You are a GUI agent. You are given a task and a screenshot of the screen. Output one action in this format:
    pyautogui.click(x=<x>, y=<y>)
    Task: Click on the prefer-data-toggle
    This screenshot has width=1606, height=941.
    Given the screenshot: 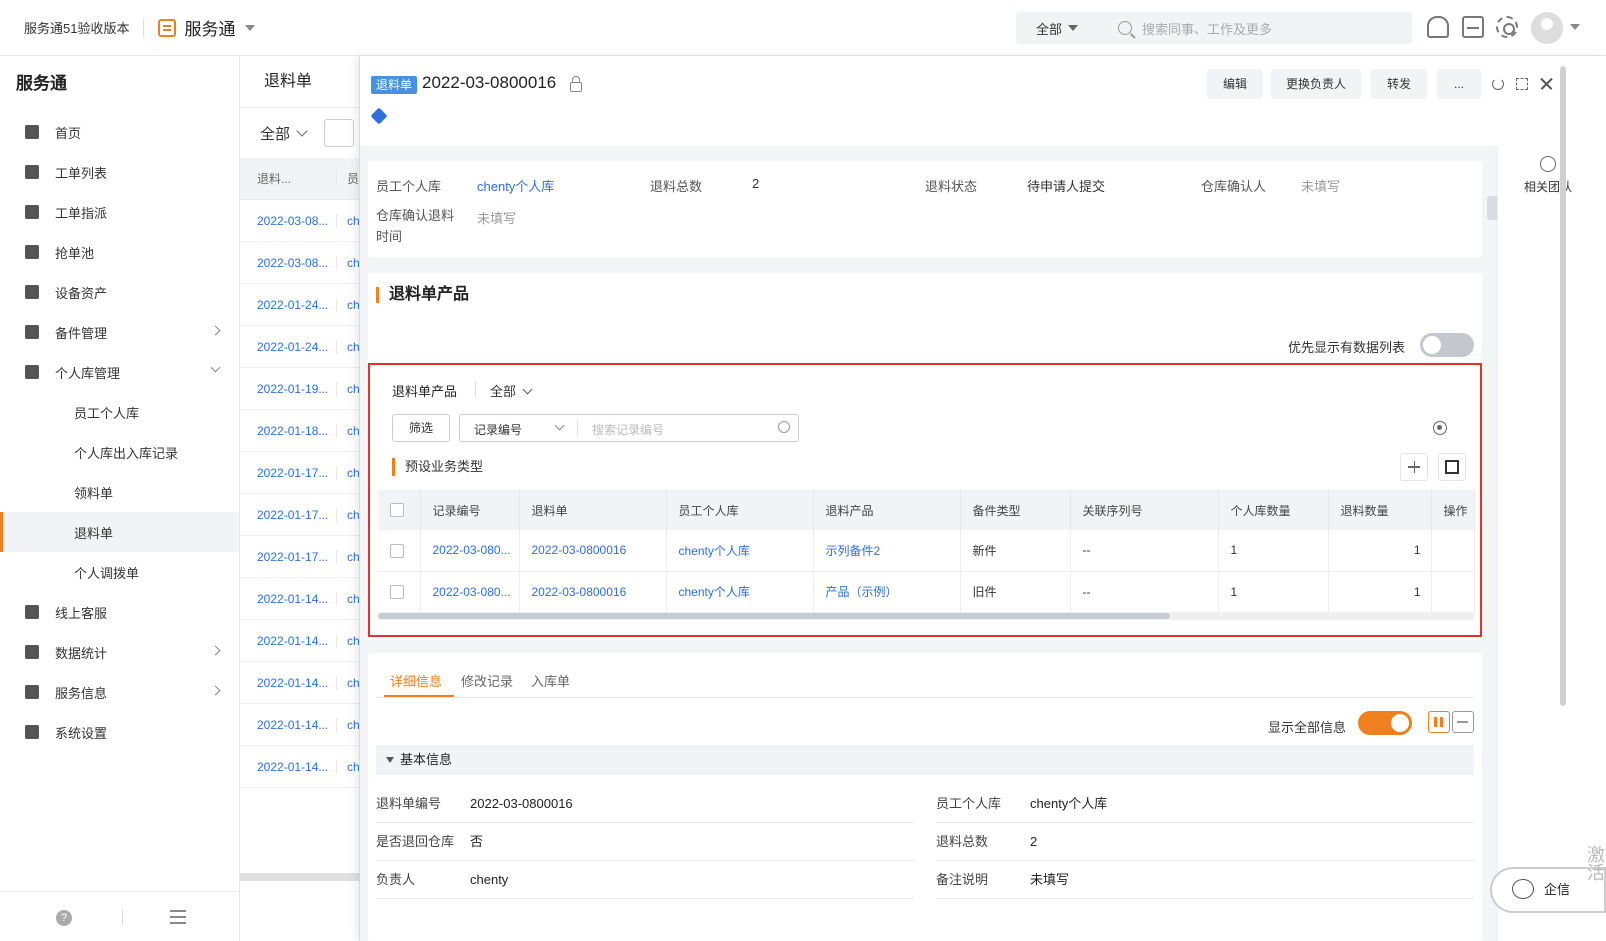 What is the action you would take?
    pyautogui.click(x=1447, y=345)
    